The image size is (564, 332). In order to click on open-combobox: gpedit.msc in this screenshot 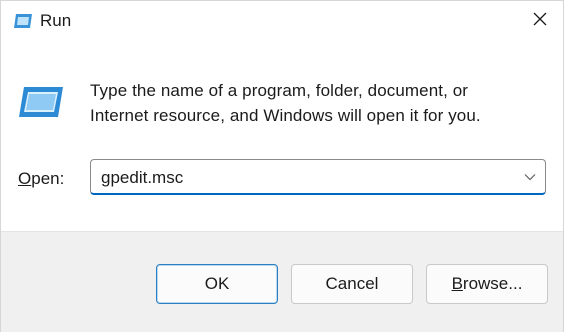, I will do `click(318, 177)`.